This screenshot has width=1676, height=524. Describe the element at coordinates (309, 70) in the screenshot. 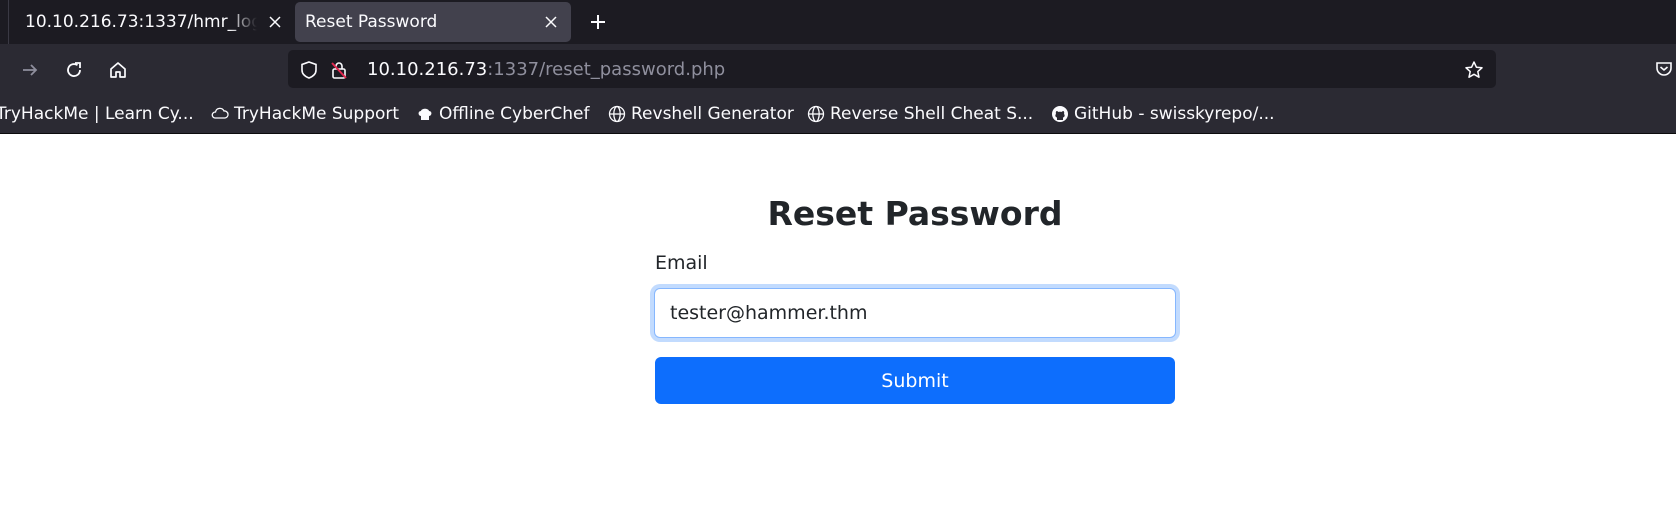

I see `shield-icon` at that location.